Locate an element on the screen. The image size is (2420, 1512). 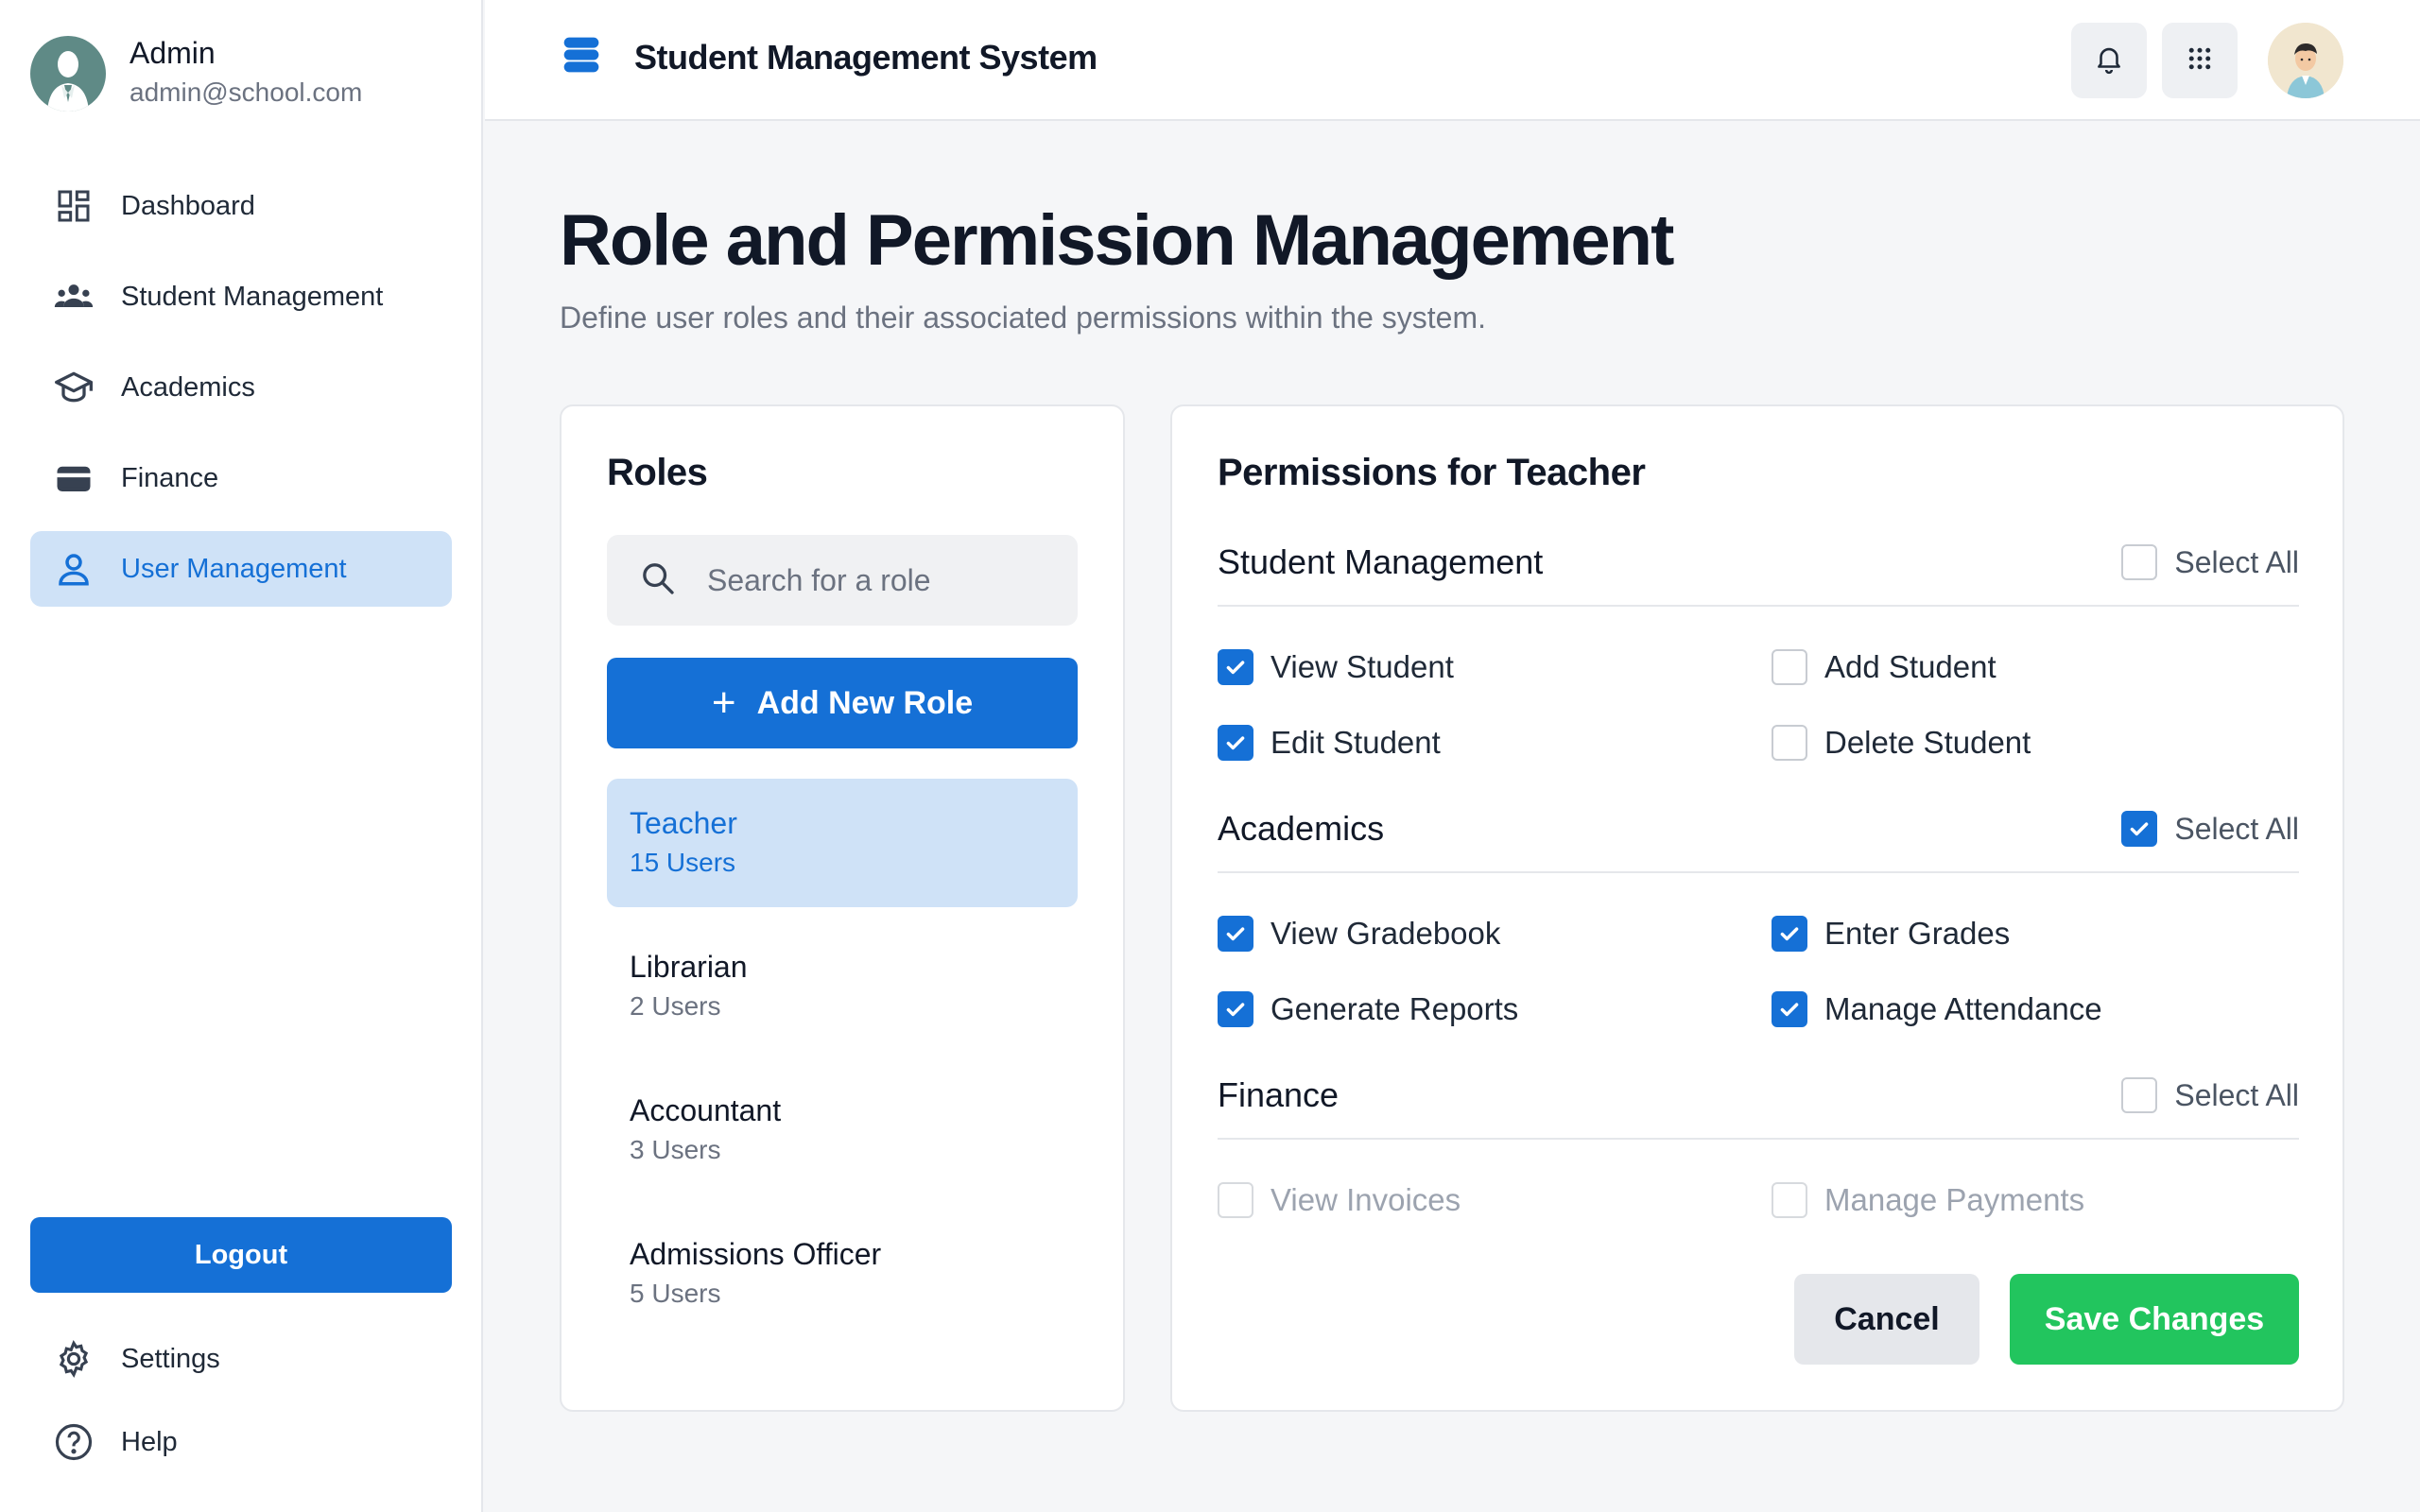
permission-view-gradebook: View Gradebook is located at coordinates (1495, 933).